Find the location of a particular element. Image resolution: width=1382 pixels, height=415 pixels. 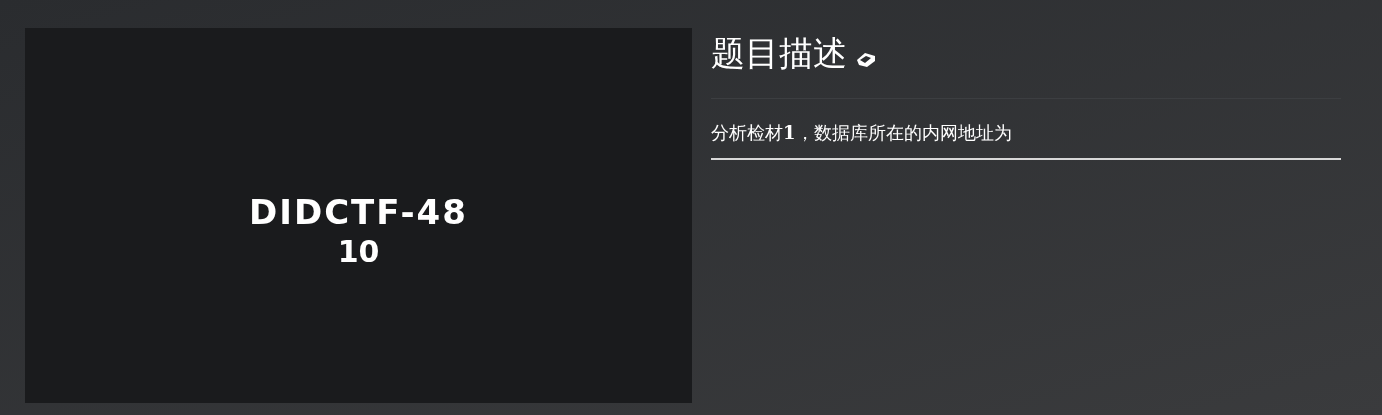

challenge-title: DIDCTF-48 is located at coordinates (358, 211).